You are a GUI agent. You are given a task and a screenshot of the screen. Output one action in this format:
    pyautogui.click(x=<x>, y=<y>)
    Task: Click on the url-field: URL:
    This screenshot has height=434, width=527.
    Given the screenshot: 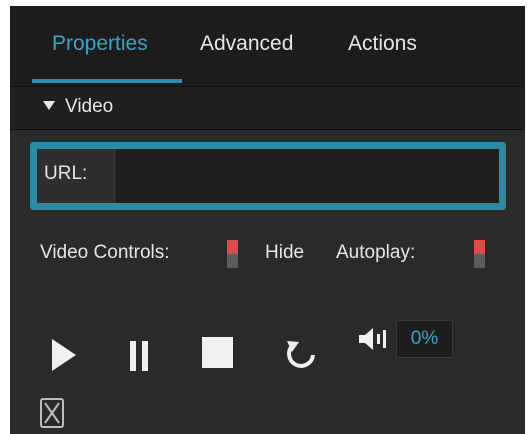 What is the action you would take?
    pyautogui.click(x=268, y=176)
    